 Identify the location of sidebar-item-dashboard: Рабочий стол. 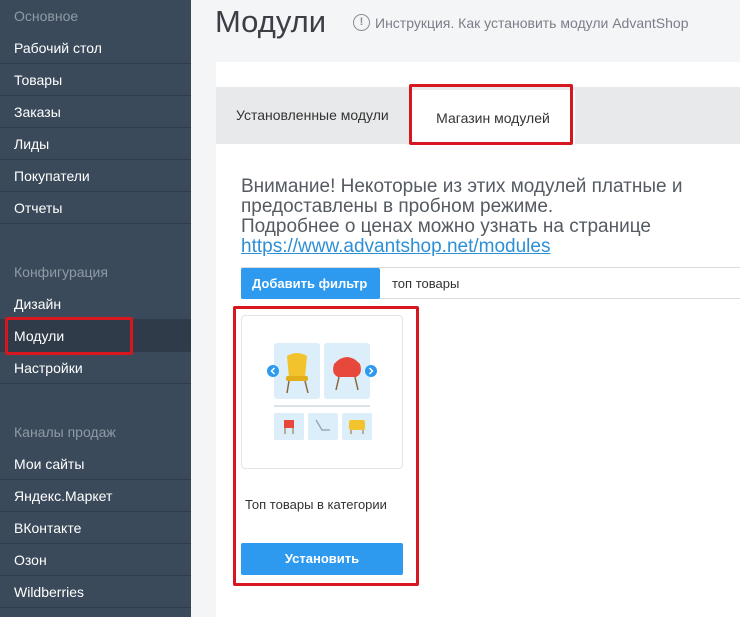
(95, 48).